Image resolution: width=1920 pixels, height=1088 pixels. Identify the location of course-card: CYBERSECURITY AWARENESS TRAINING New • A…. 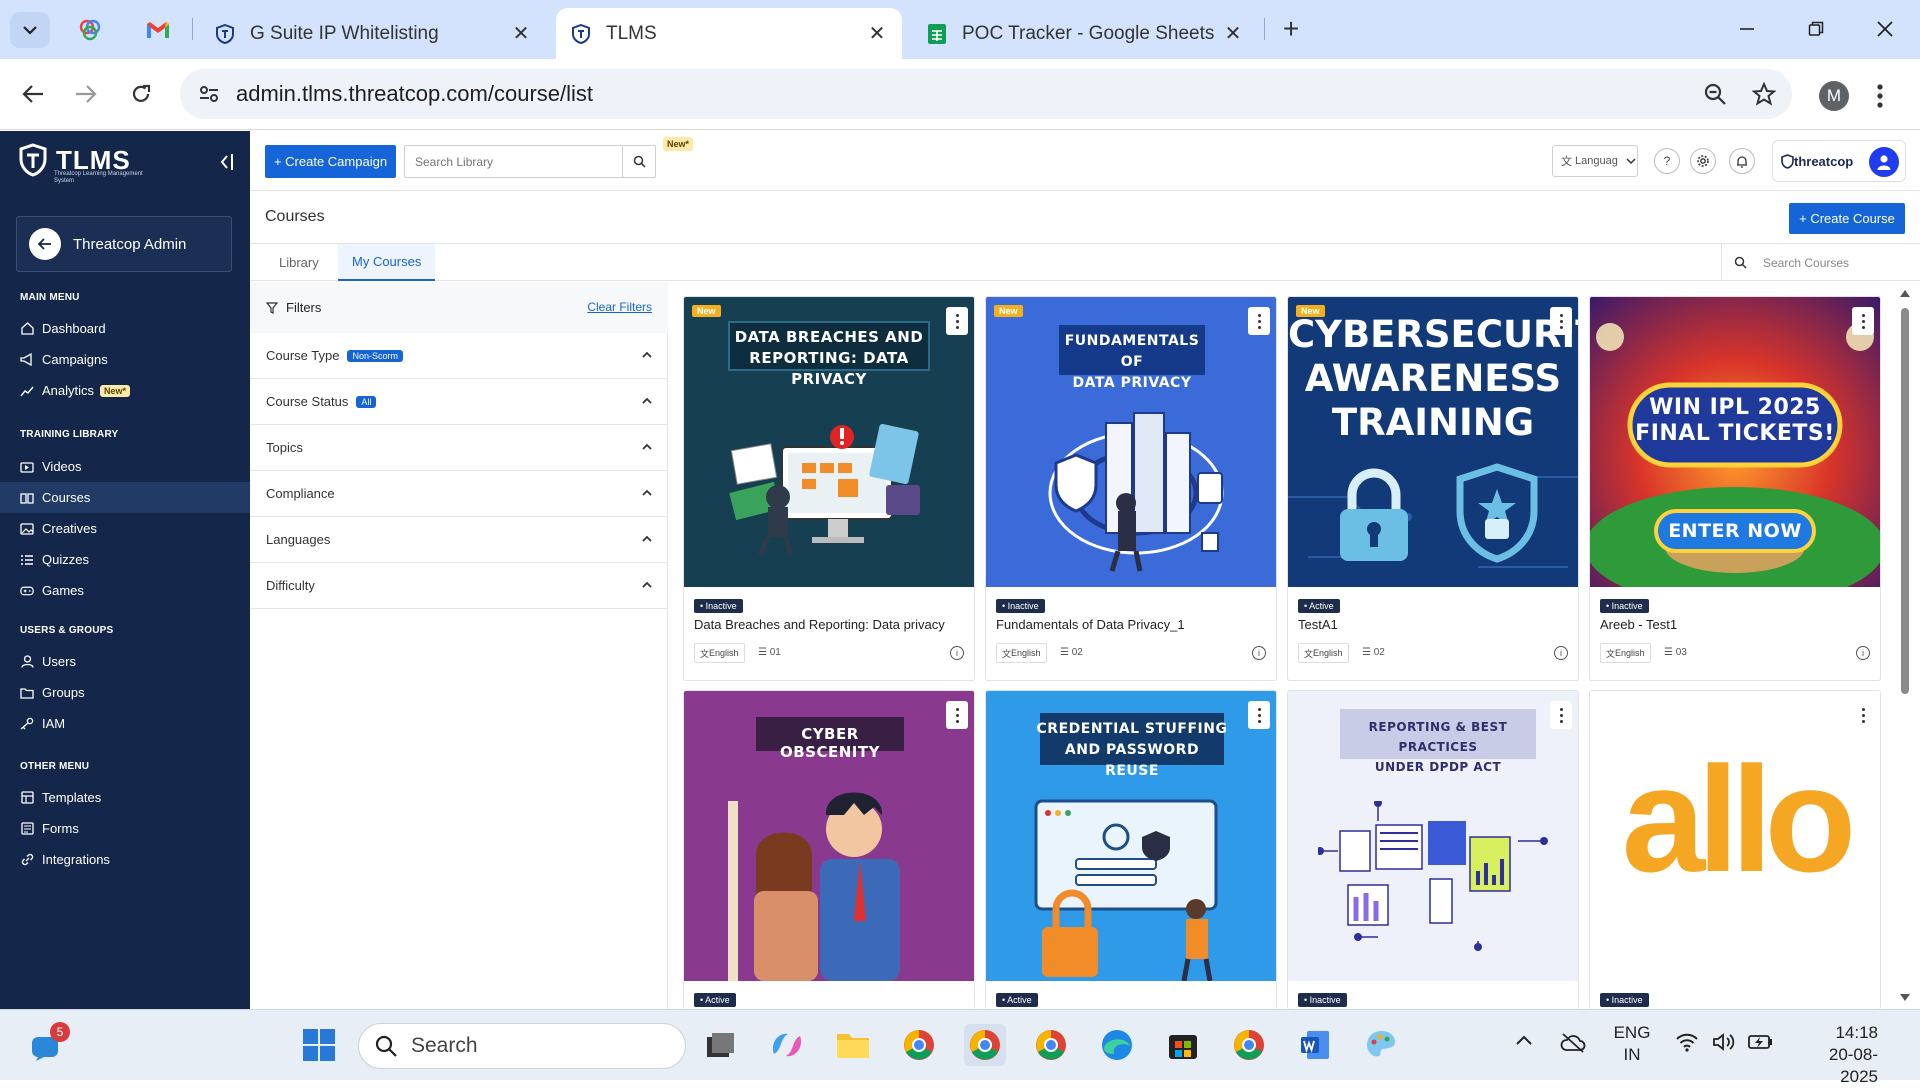
(1433, 488).